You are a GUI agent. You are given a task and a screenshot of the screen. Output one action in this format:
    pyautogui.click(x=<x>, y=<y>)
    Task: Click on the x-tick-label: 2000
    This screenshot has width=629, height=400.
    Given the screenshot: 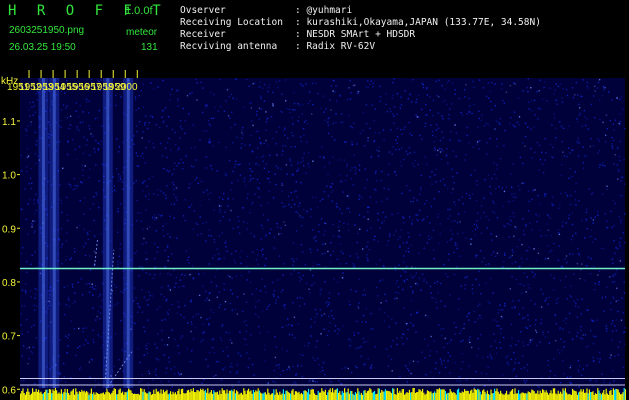 What is the action you would take?
    pyautogui.click(x=126, y=87)
    